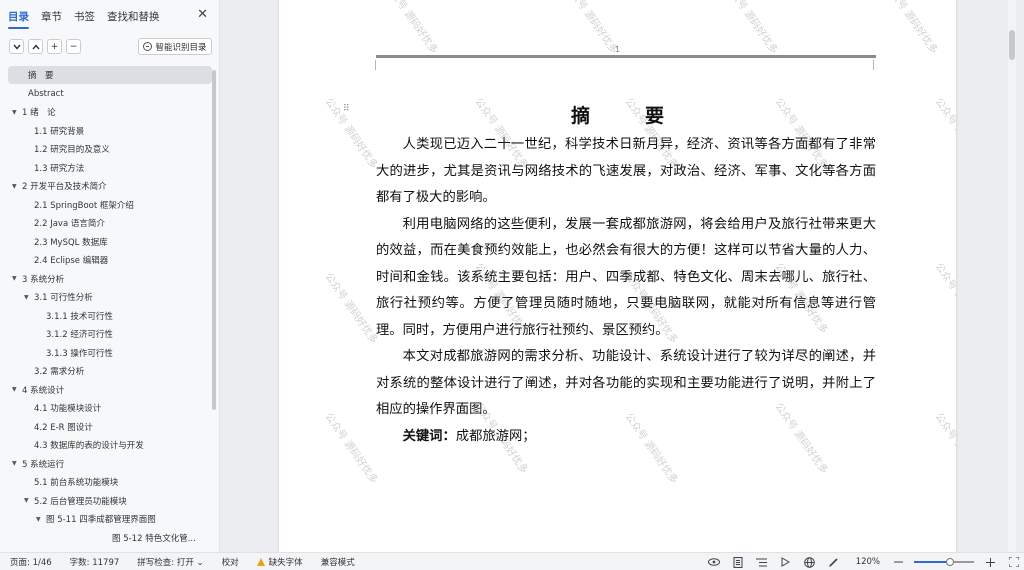 The image size is (1024, 570). Describe the element at coordinates (898, 562) in the screenshot. I see `zoom-out-icon` at that location.